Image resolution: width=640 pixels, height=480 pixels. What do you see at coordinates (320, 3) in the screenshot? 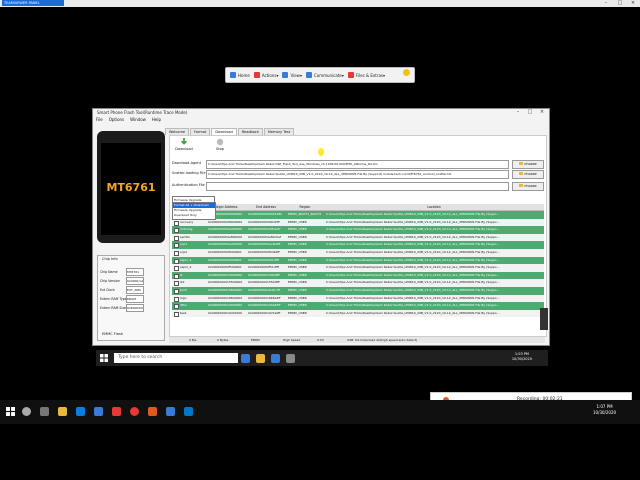
I see `viewer-titlebar: TEAMVIEWER PANEL – □ ×` at bounding box center [320, 3].